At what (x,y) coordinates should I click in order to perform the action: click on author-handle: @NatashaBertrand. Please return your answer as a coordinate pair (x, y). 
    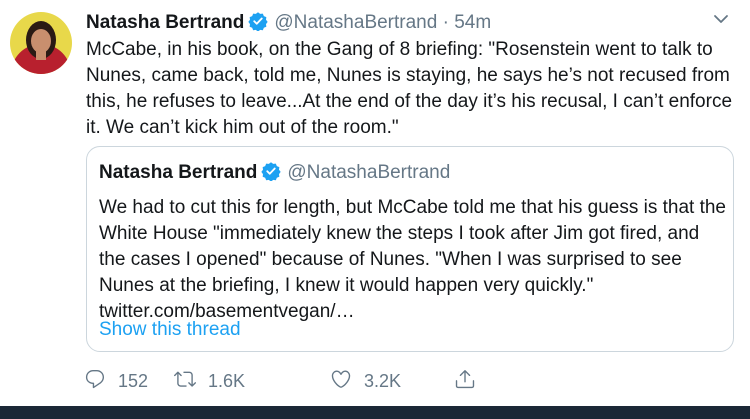
    Looking at the image, I should click on (355, 22).